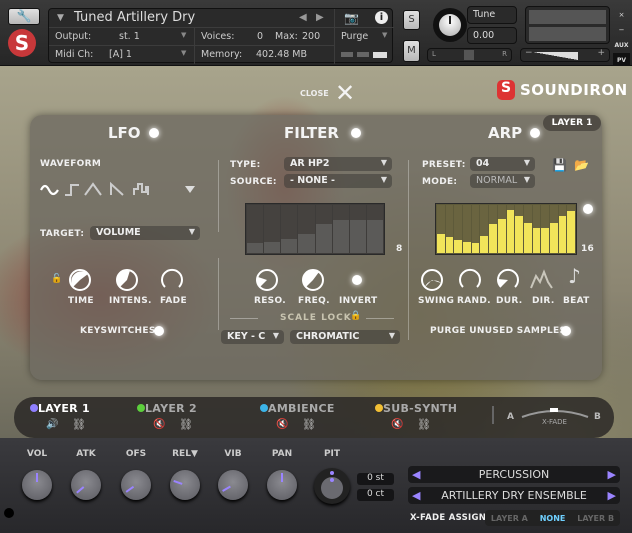 This screenshot has height=533, width=632. I want to click on direction-icon, so click(543, 280).